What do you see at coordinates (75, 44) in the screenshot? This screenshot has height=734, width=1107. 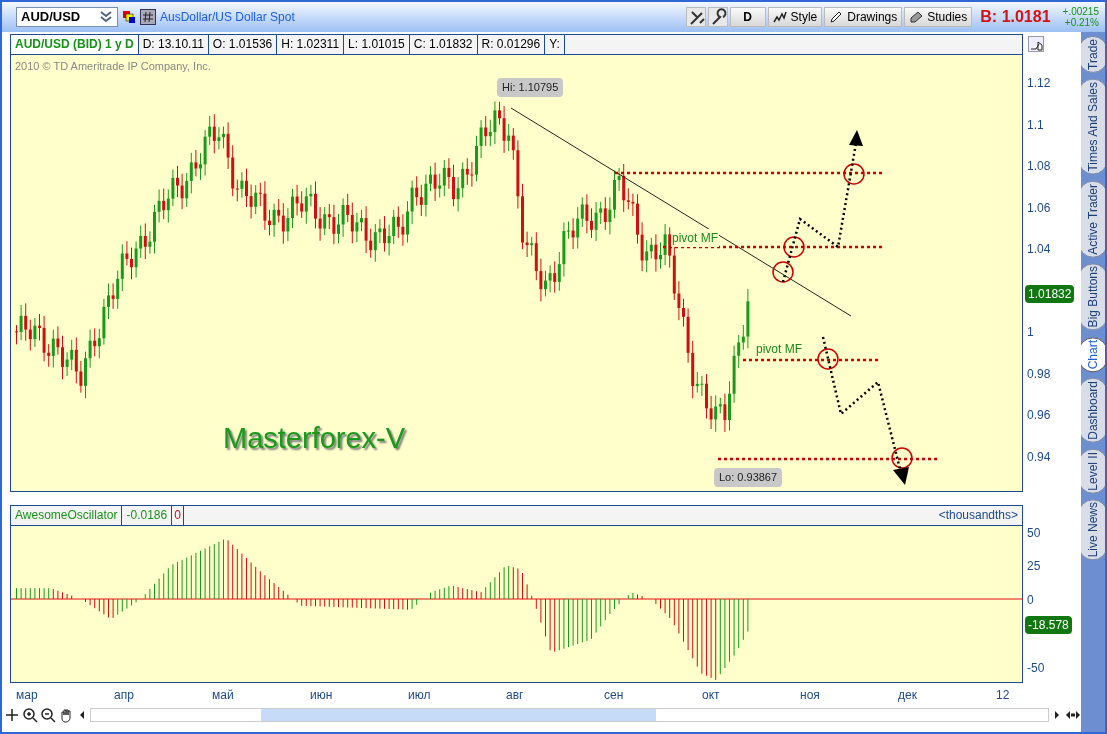 I see `chart-title: AUD/USD (BID) 1 y D` at bounding box center [75, 44].